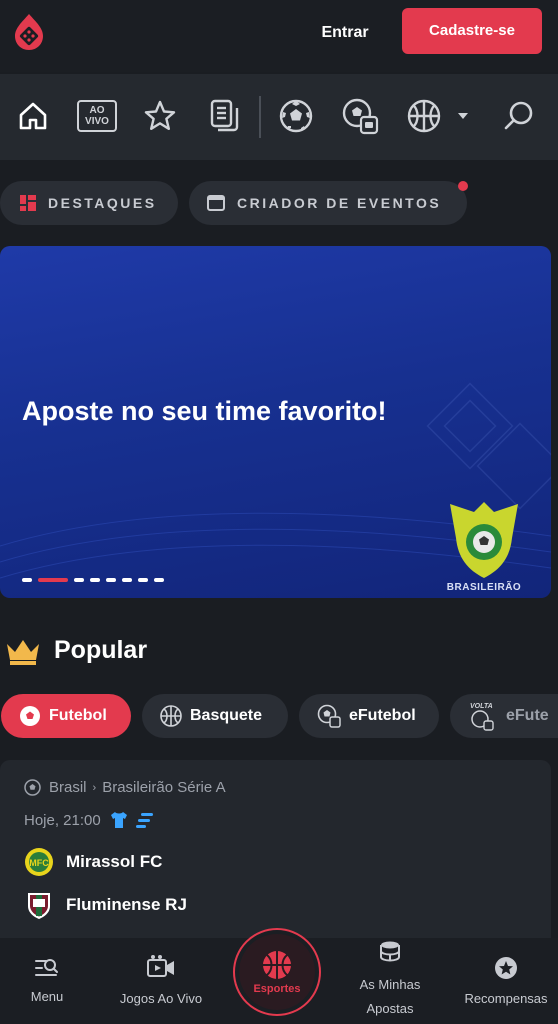 This screenshot has width=558, height=1024. I want to click on grid-icon, so click(28, 203).